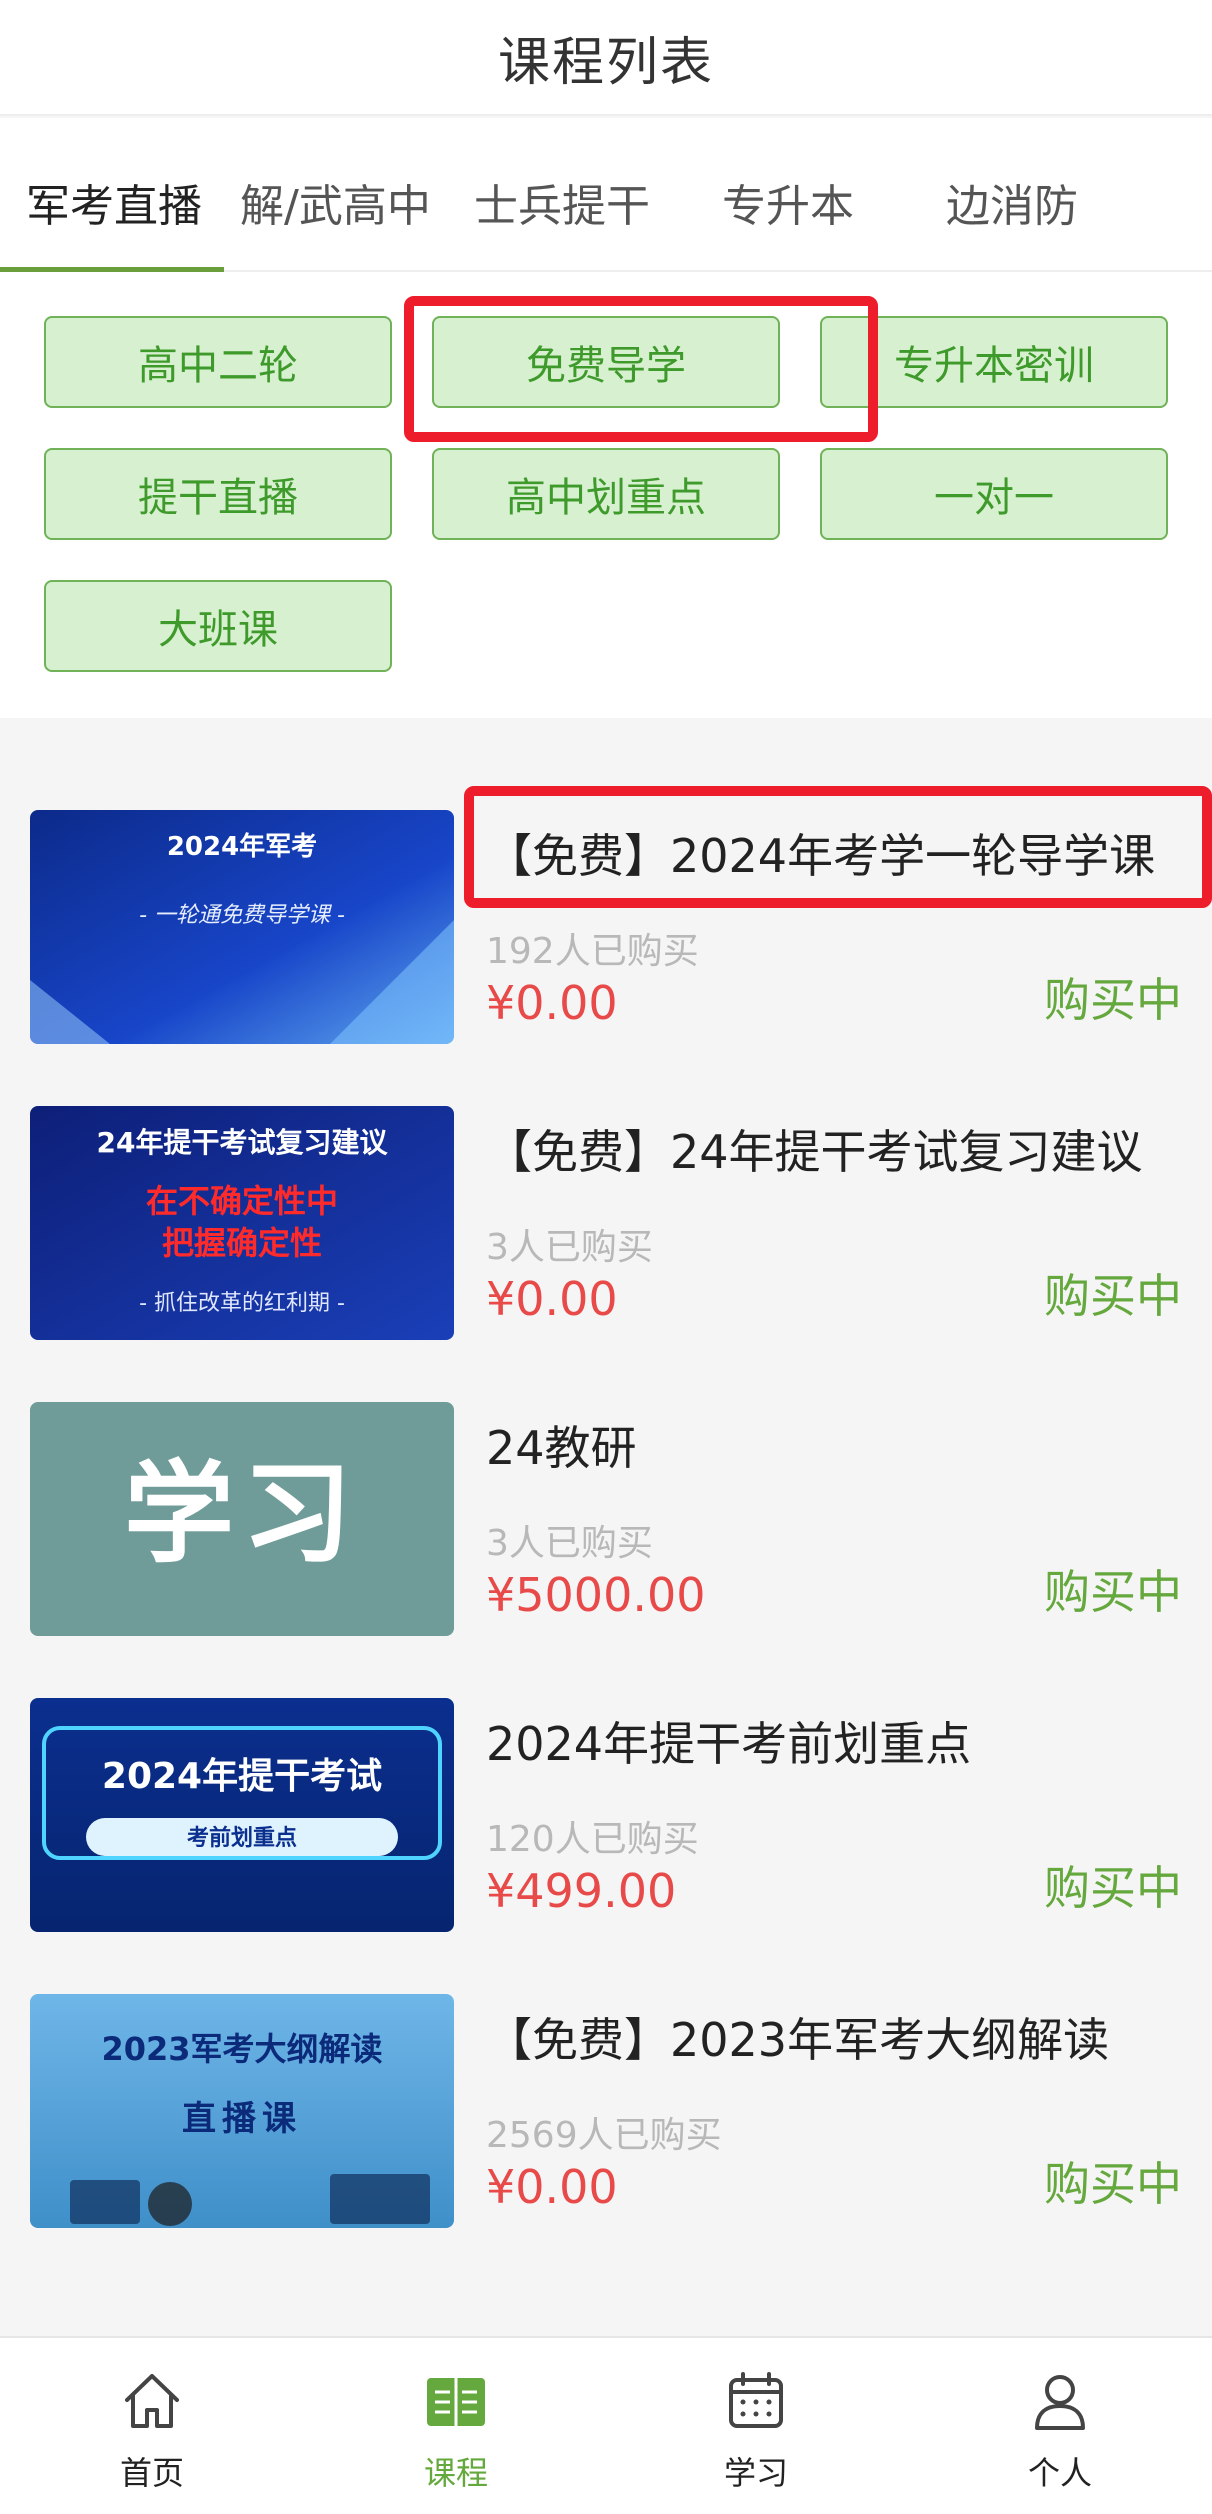 This screenshot has width=1212, height=2514. I want to click on bottom-nav: 首页 课程 学习 个人, so click(606, 2425).